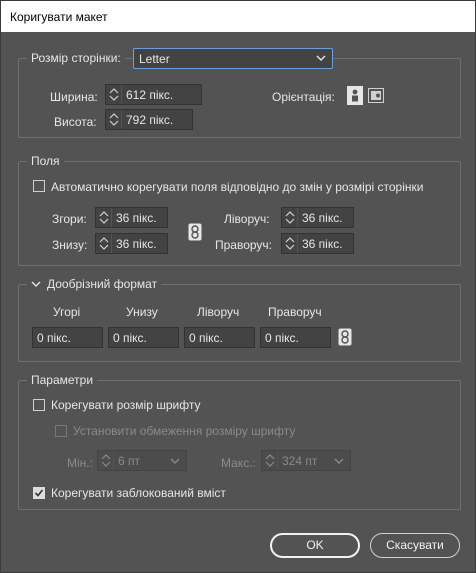 The height and width of the screenshot is (573, 476). Describe the element at coordinates (102, 284) in the screenshot. I see `bleed-label: Дообрізний формат` at that location.